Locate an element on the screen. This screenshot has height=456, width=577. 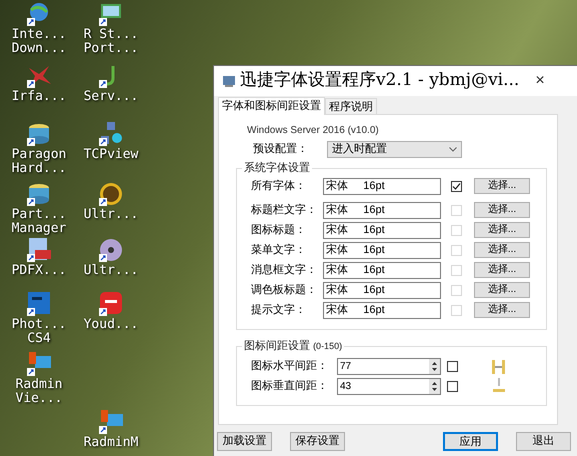
font-field: 宋体 16pt is located at coordinates (382, 186).